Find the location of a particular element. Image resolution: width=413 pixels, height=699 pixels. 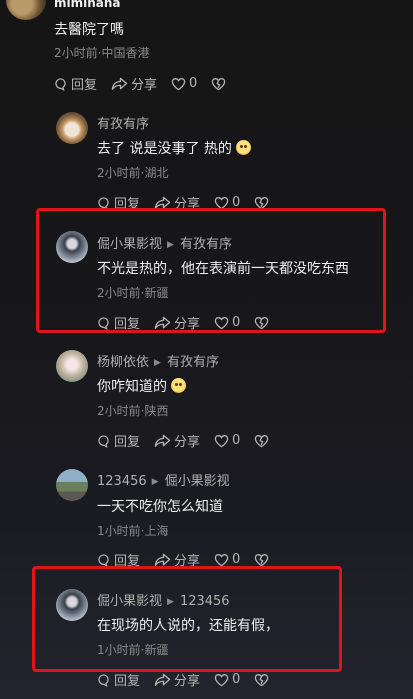

comment-header: 有孜有序 is located at coordinates (123, 122).